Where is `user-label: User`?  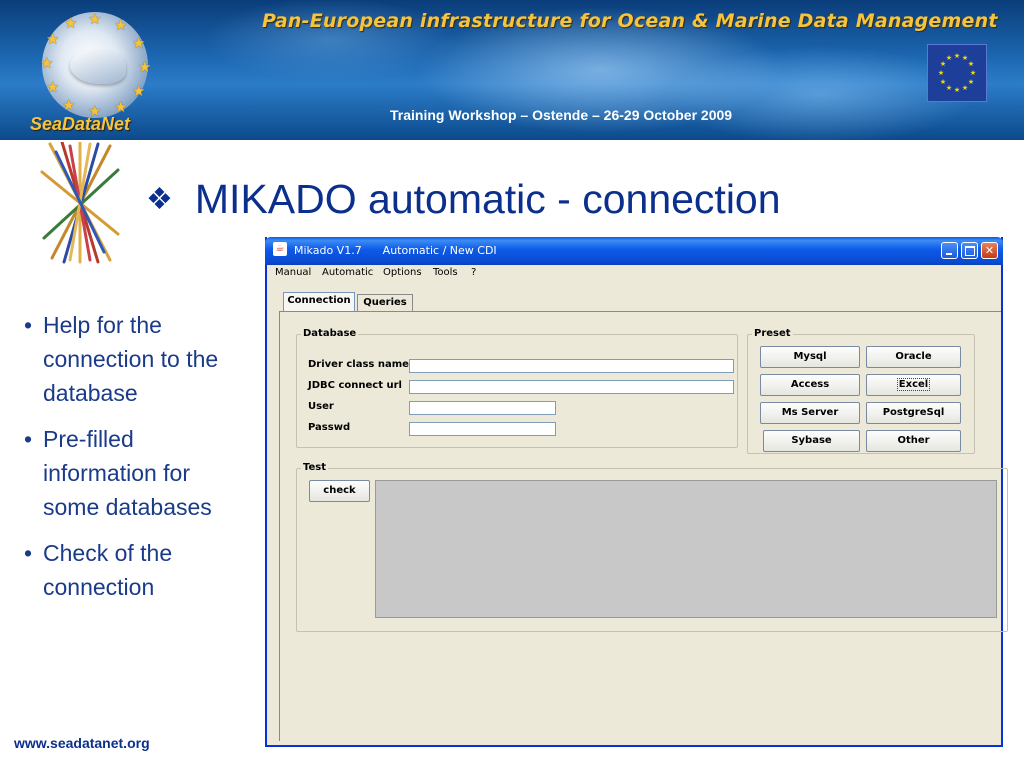 user-label: User is located at coordinates (321, 406).